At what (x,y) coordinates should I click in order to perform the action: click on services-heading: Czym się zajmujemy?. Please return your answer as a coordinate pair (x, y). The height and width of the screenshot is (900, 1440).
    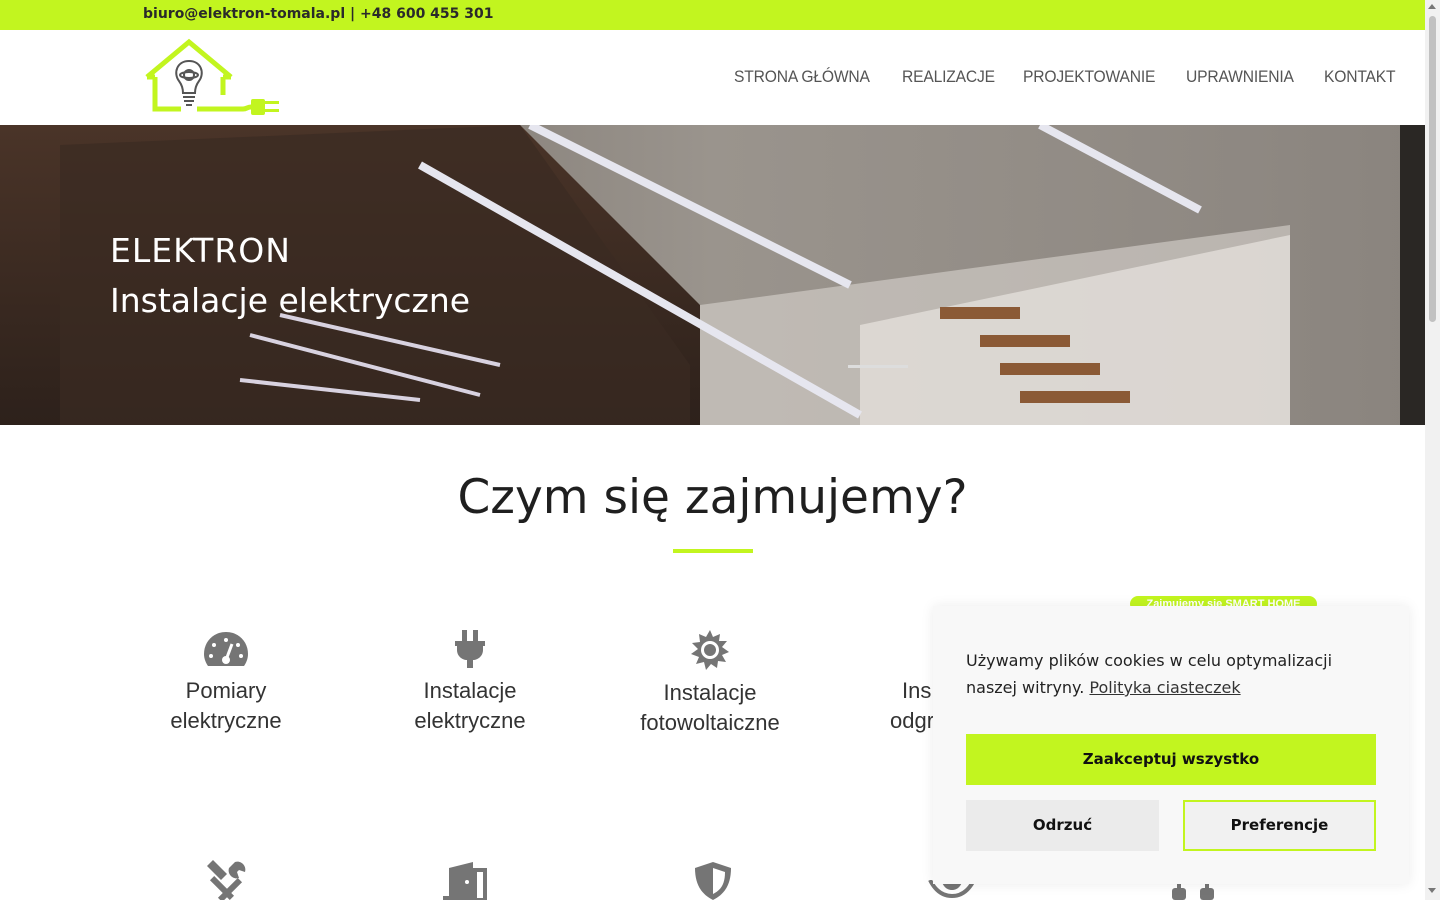
    Looking at the image, I should click on (712, 497).